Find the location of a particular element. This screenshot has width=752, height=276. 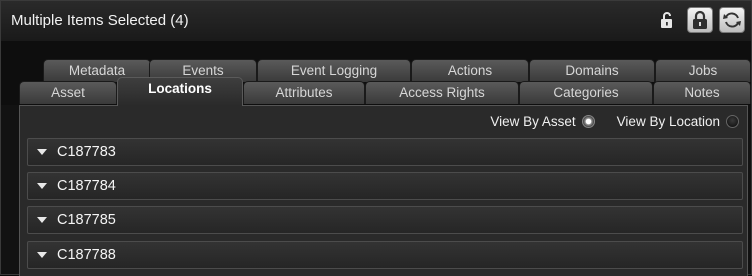

refresh-icon is located at coordinates (732, 20).